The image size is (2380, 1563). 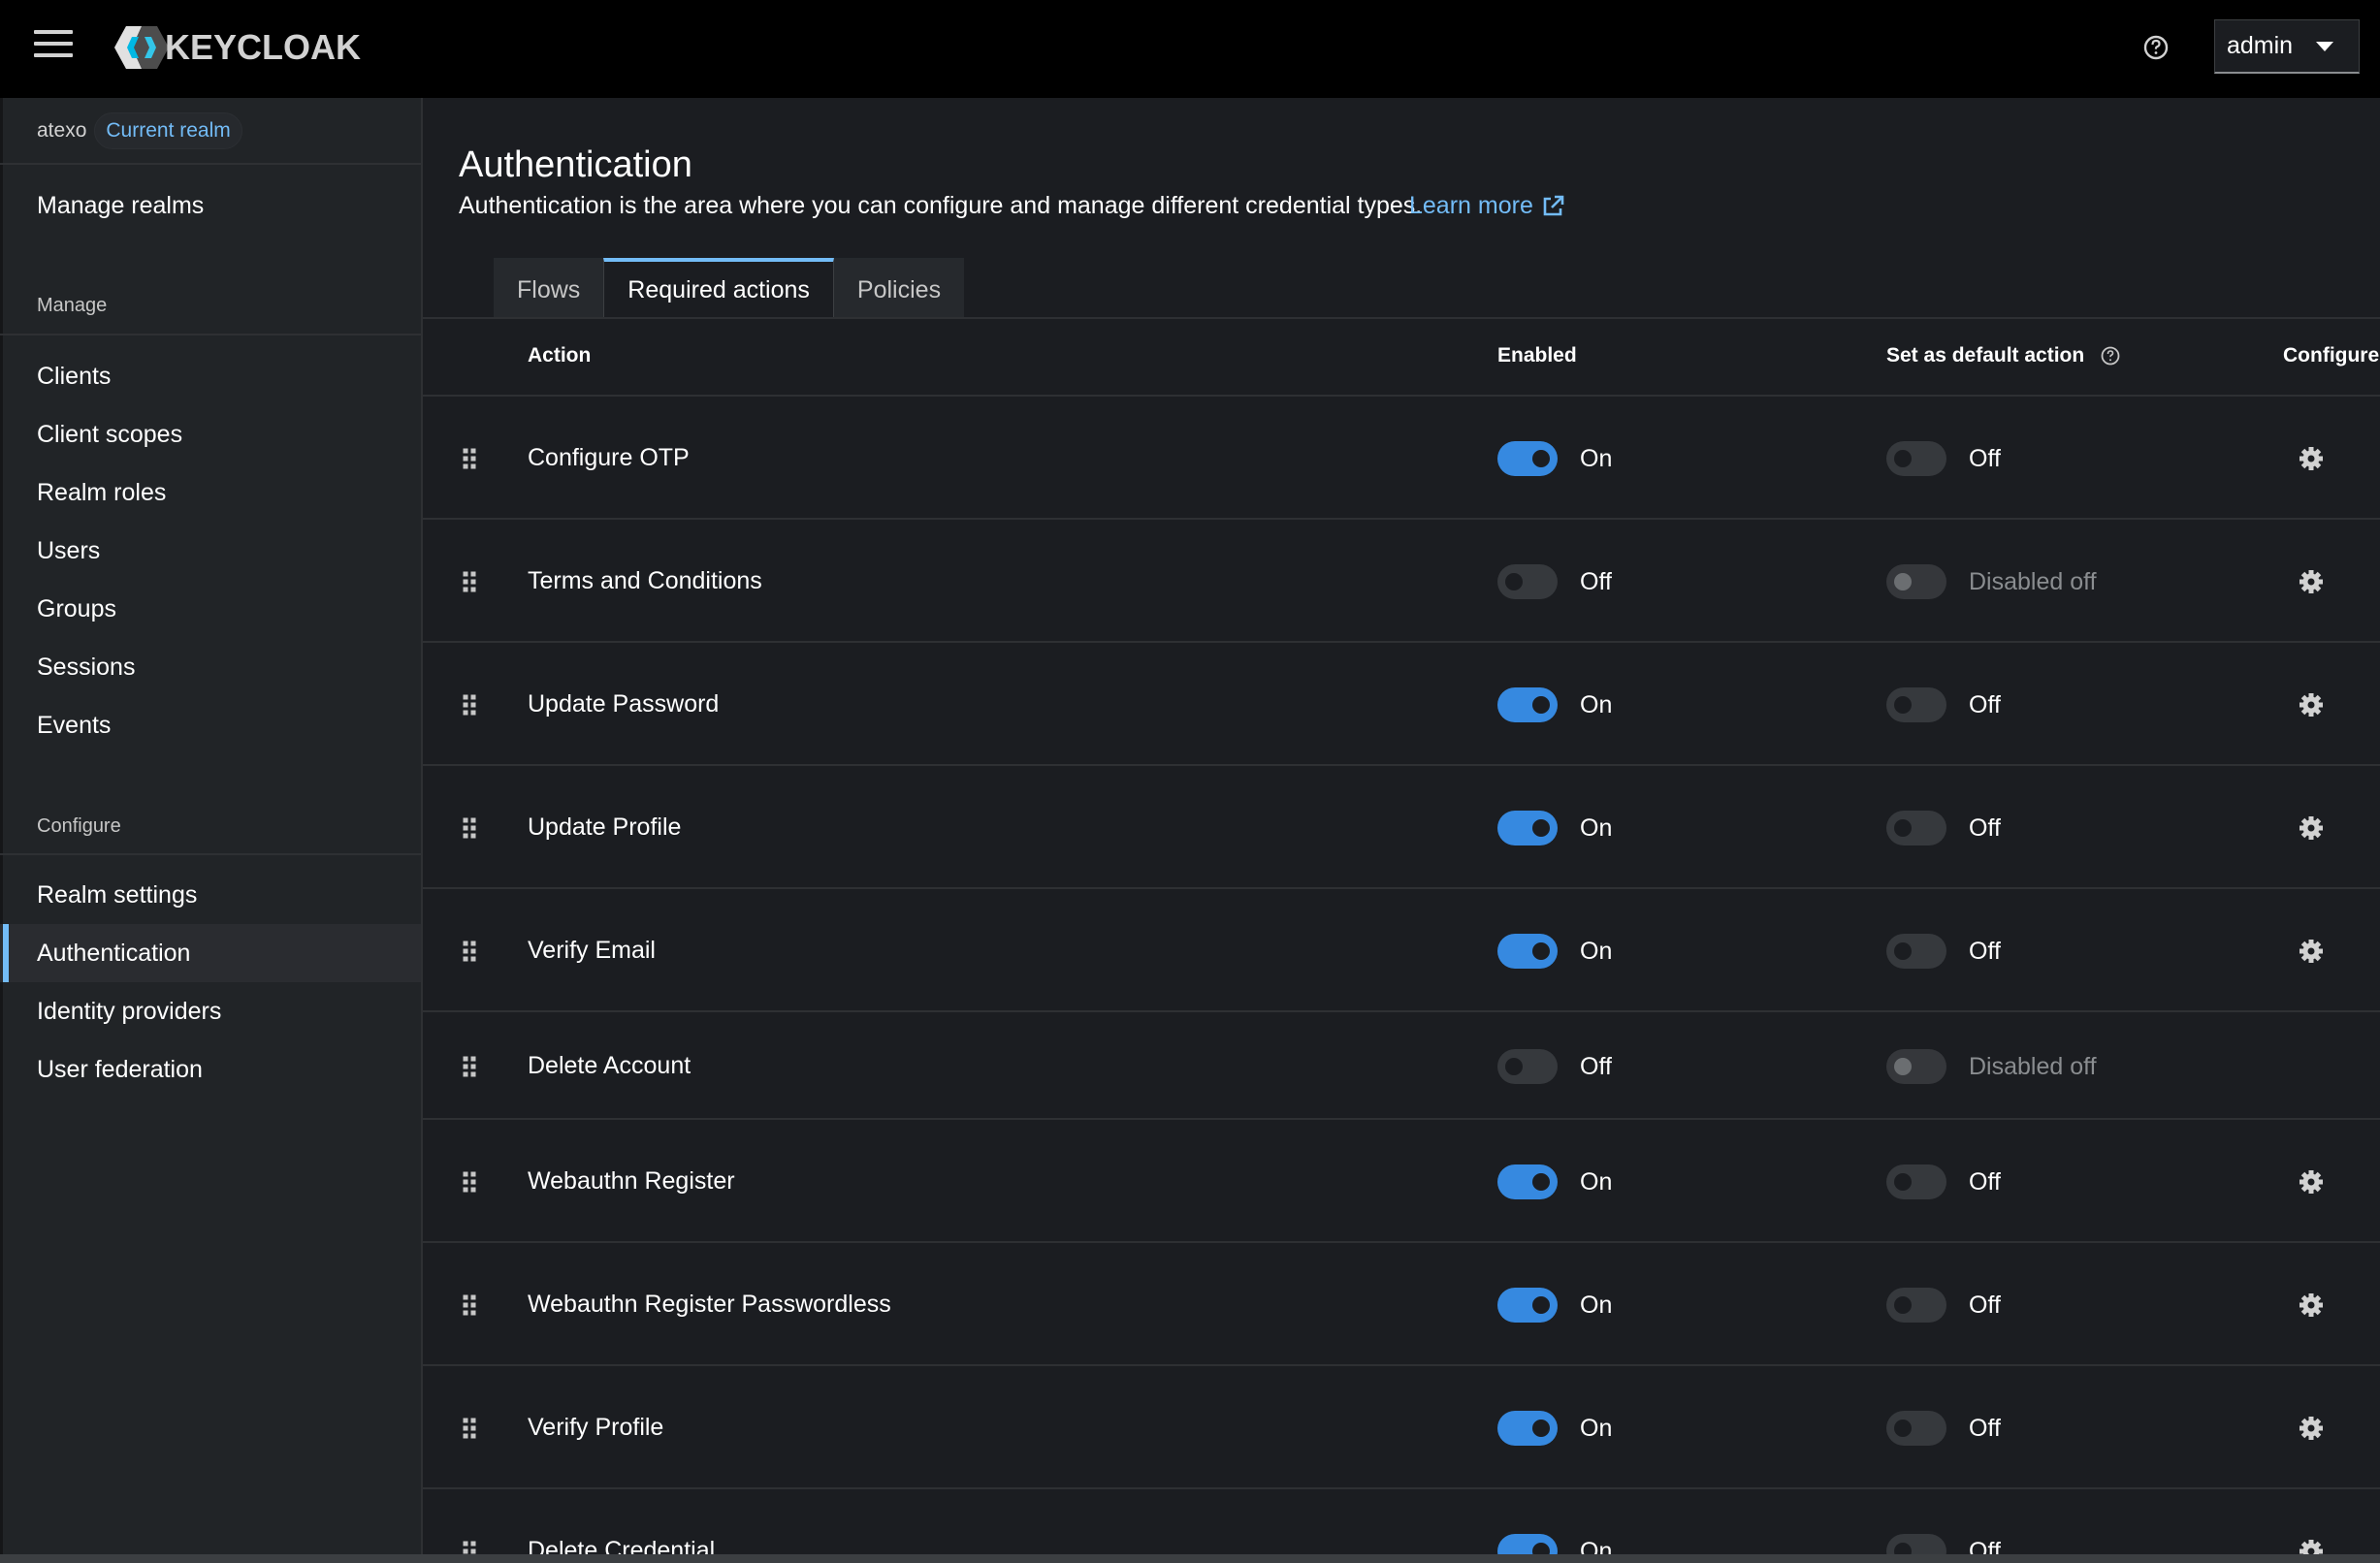 I want to click on masthead: KEYCLOAK admin, so click(x=1190, y=49).